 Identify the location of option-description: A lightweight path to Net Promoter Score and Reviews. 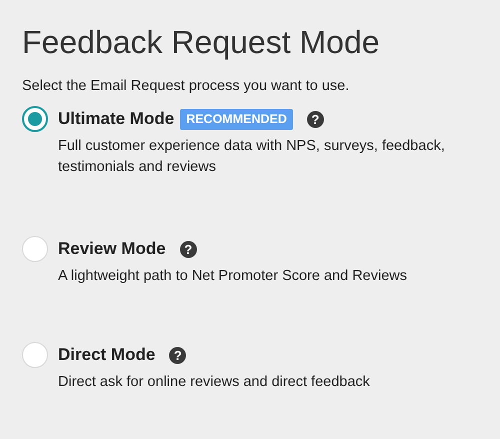
(233, 276).